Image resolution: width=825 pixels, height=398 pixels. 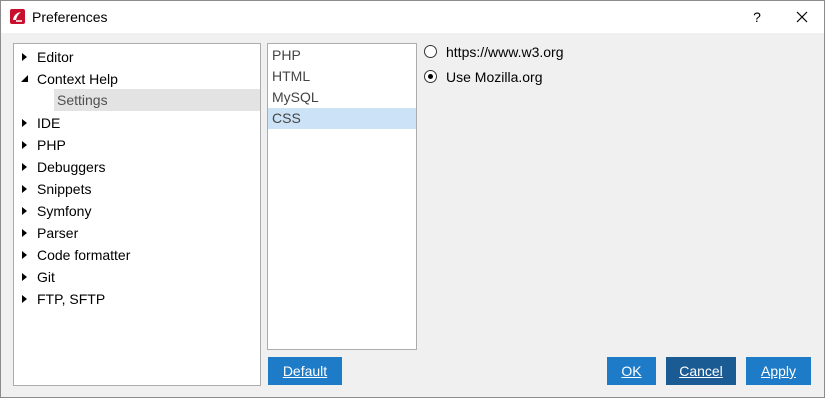 What do you see at coordinates (137, 57) in the screenshot?
I see `tree-item-editor: Editor` at bounding box center [137, 57].